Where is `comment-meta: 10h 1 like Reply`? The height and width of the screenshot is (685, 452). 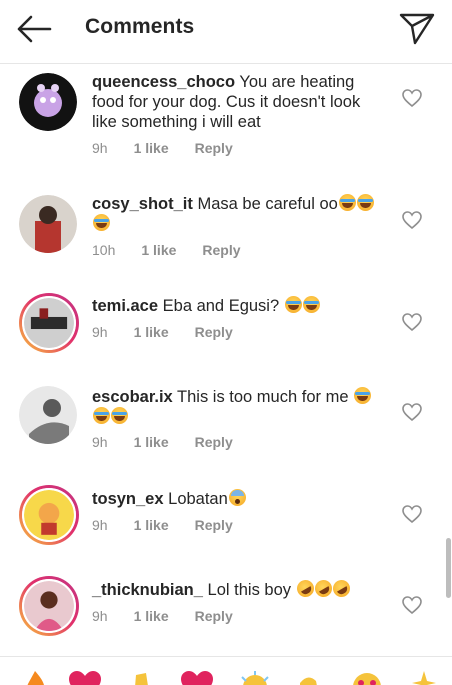
comment-meta: 10h 1 like Reply is located at coordinates (179, 250).